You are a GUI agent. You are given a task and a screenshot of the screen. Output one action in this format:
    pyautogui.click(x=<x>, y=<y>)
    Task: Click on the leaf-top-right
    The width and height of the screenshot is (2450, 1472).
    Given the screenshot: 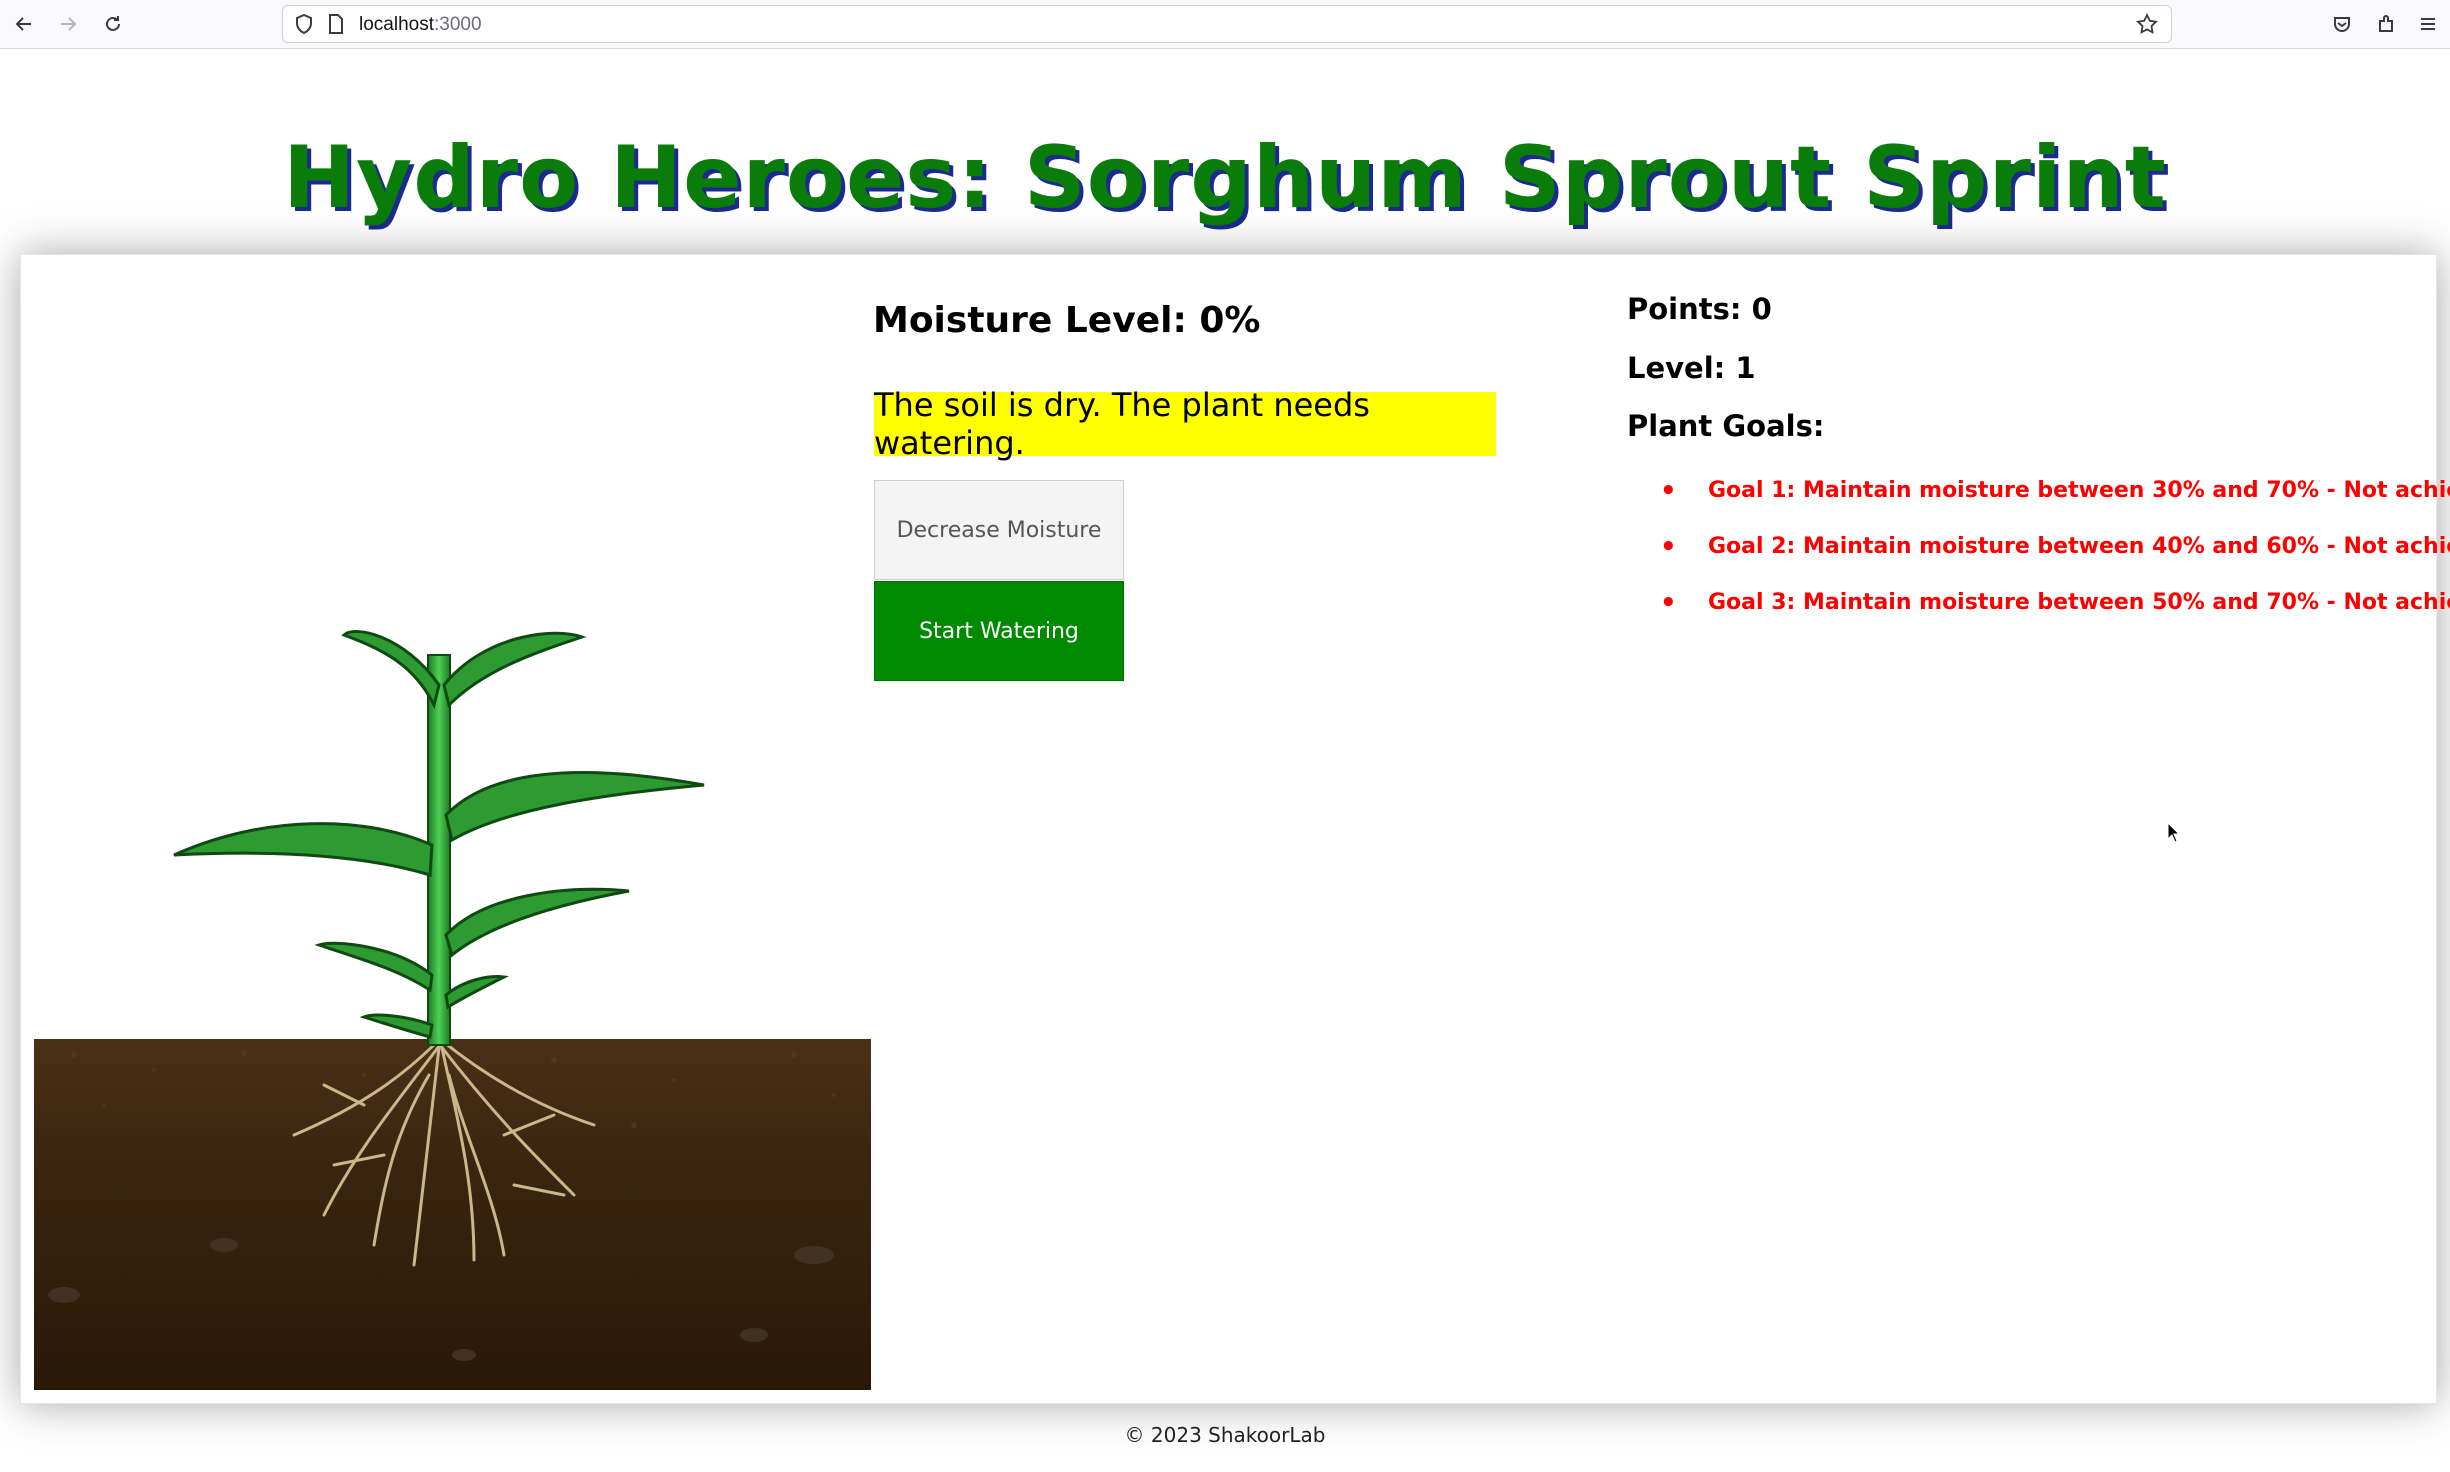 What is the action you would take?
    pyautogui.click(x=514, y=669)
    